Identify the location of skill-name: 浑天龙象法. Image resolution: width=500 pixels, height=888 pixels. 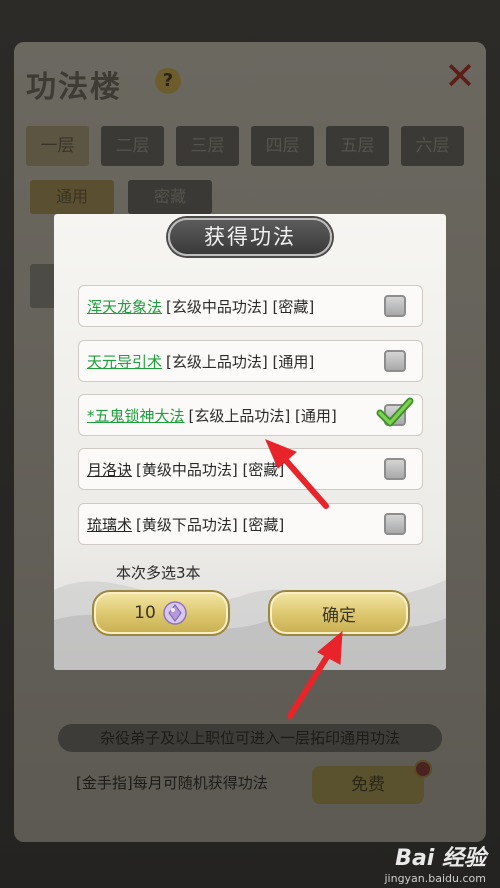
(124, 306).